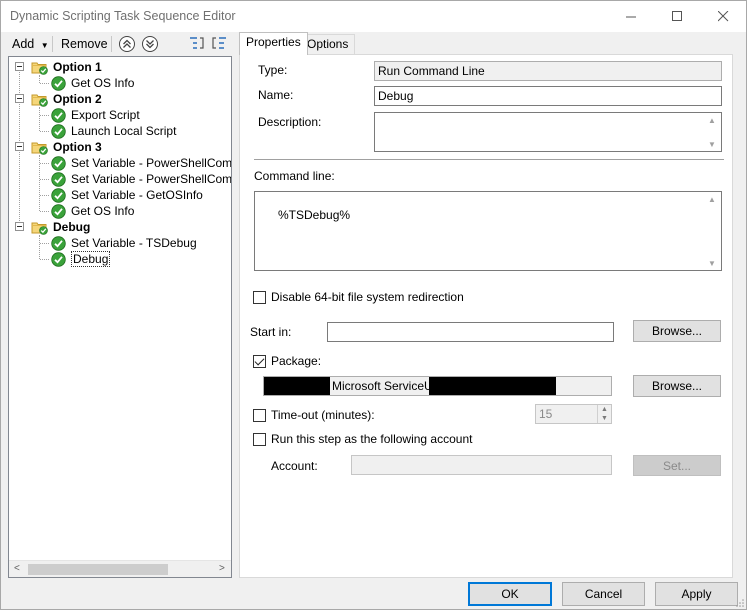 The height and width of the screenshot is (610, 747). What do you see at coordinates (259, 297) in the screenshot?
I see `disable-redirection-checkbox` at bounding box center [259, 297].